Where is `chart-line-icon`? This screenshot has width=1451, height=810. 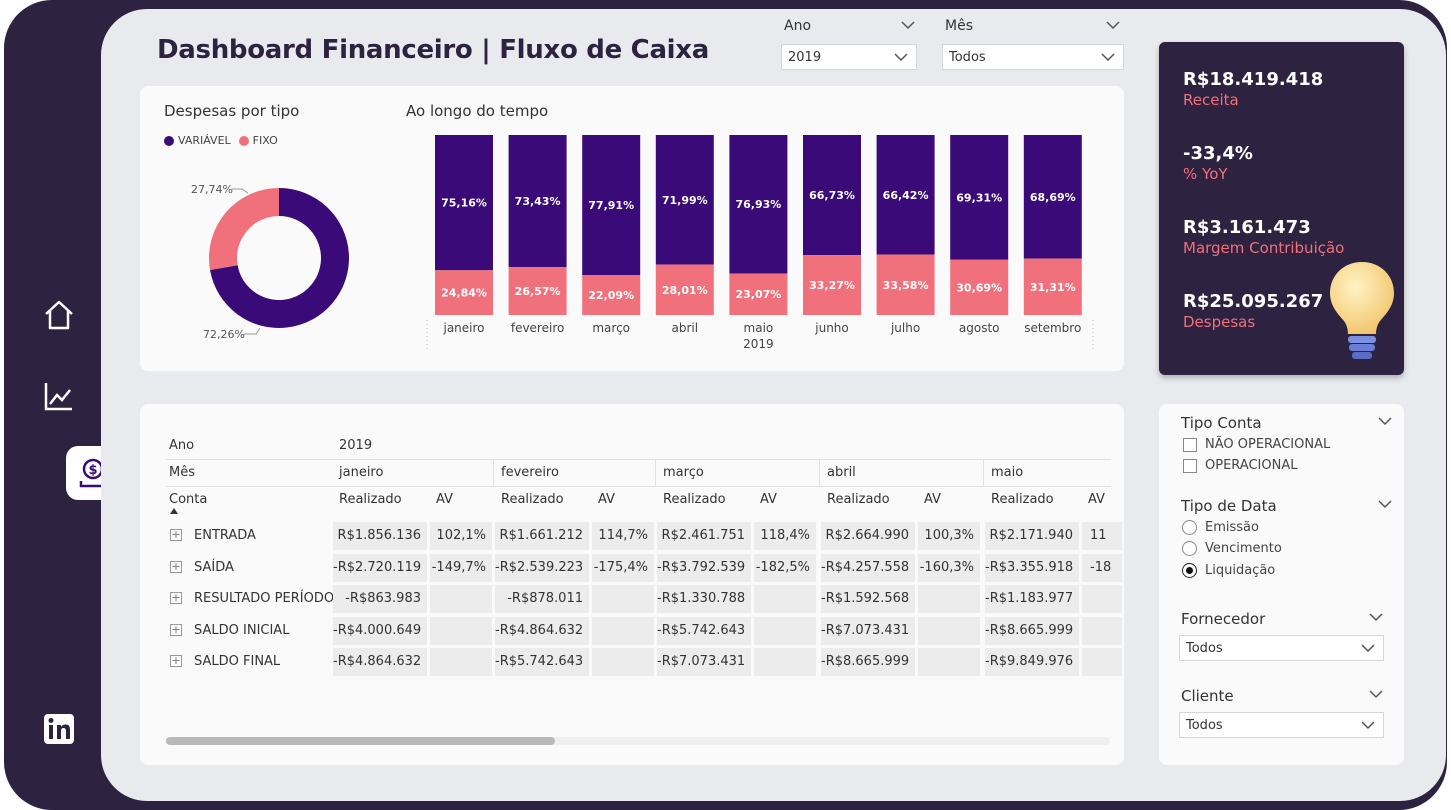 chart-line-icon is located at coordinates (59, 396).